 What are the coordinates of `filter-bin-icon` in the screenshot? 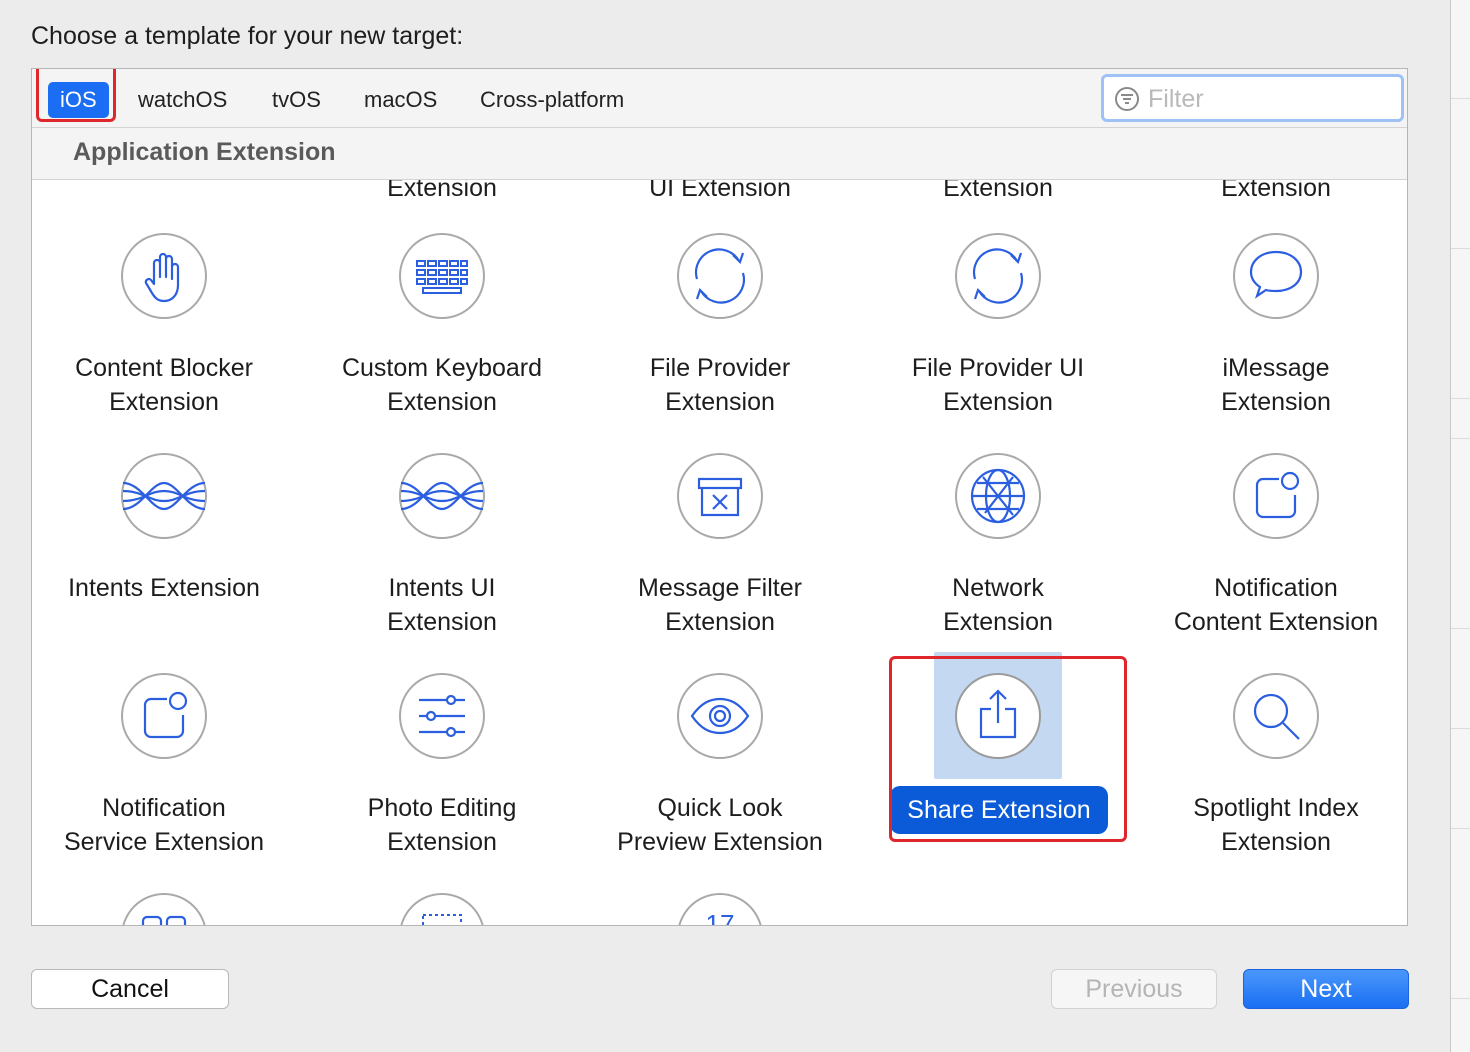 It's located at (720, 496).